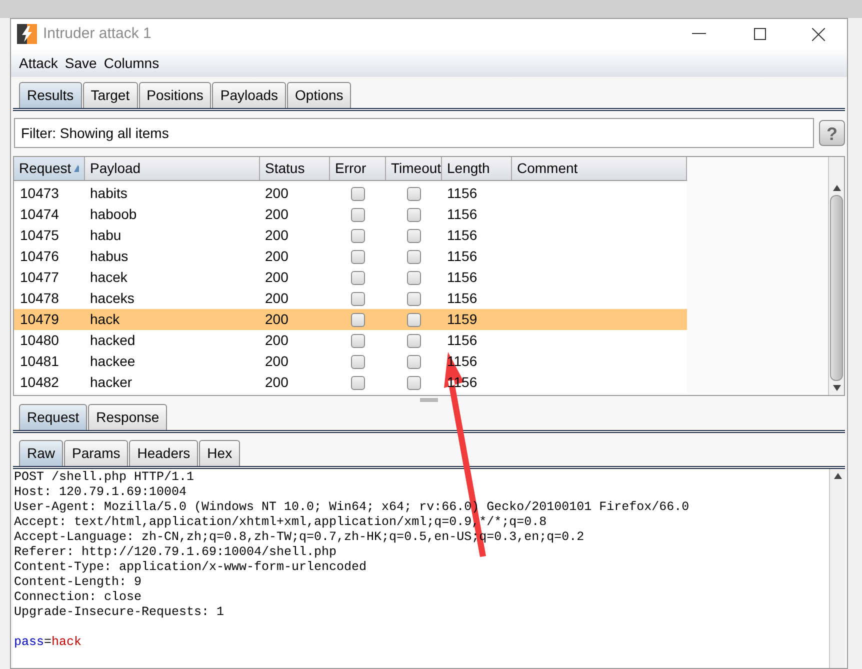  Describe the element at coordinates (175, 95) in the screenshot. I see `tab: Positions` at that location.